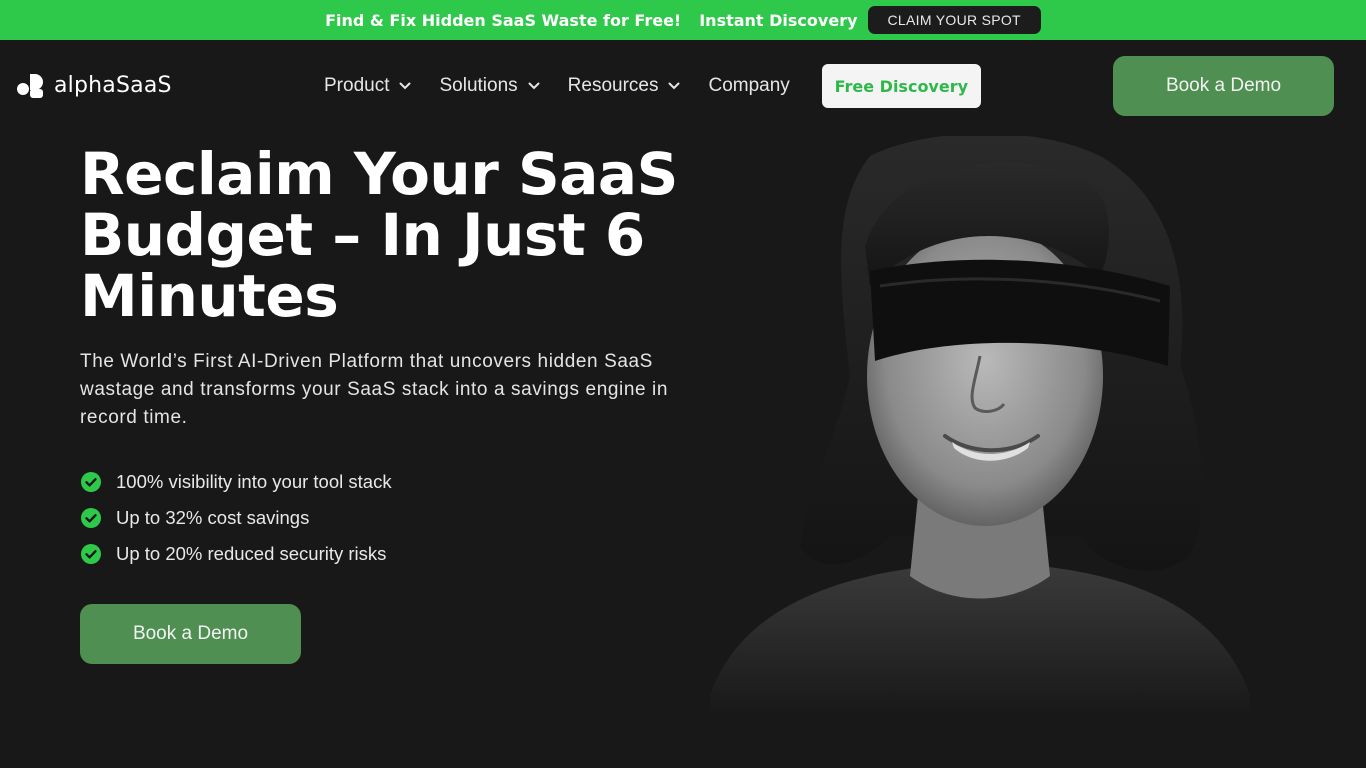 Image resolution: width=1366 pixels, height=768 pixels. I want to click on list-item: Up to 32% cost savings, so click(236, 518).